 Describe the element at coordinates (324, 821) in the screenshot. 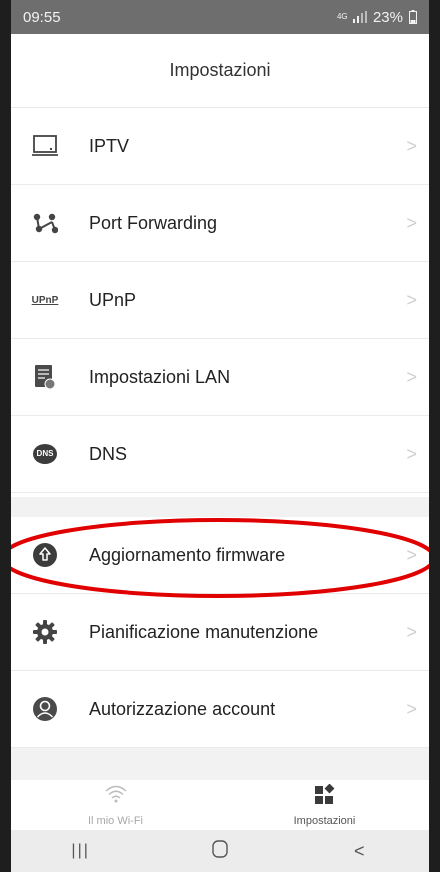

I see `tab-label: Impostazioni` at that location.